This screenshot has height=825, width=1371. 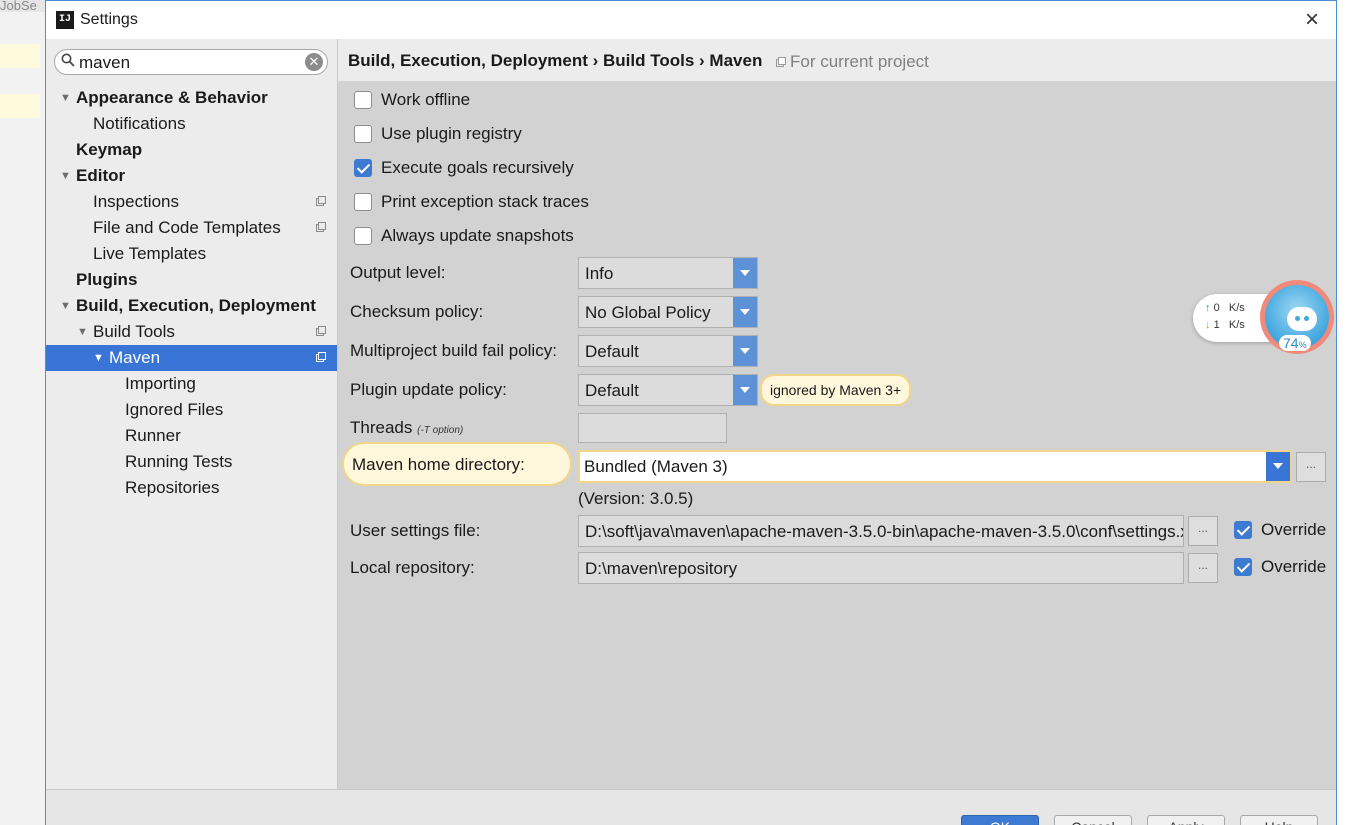 I want to click on tree-item-label: Maven, so click(x=135, y=357).